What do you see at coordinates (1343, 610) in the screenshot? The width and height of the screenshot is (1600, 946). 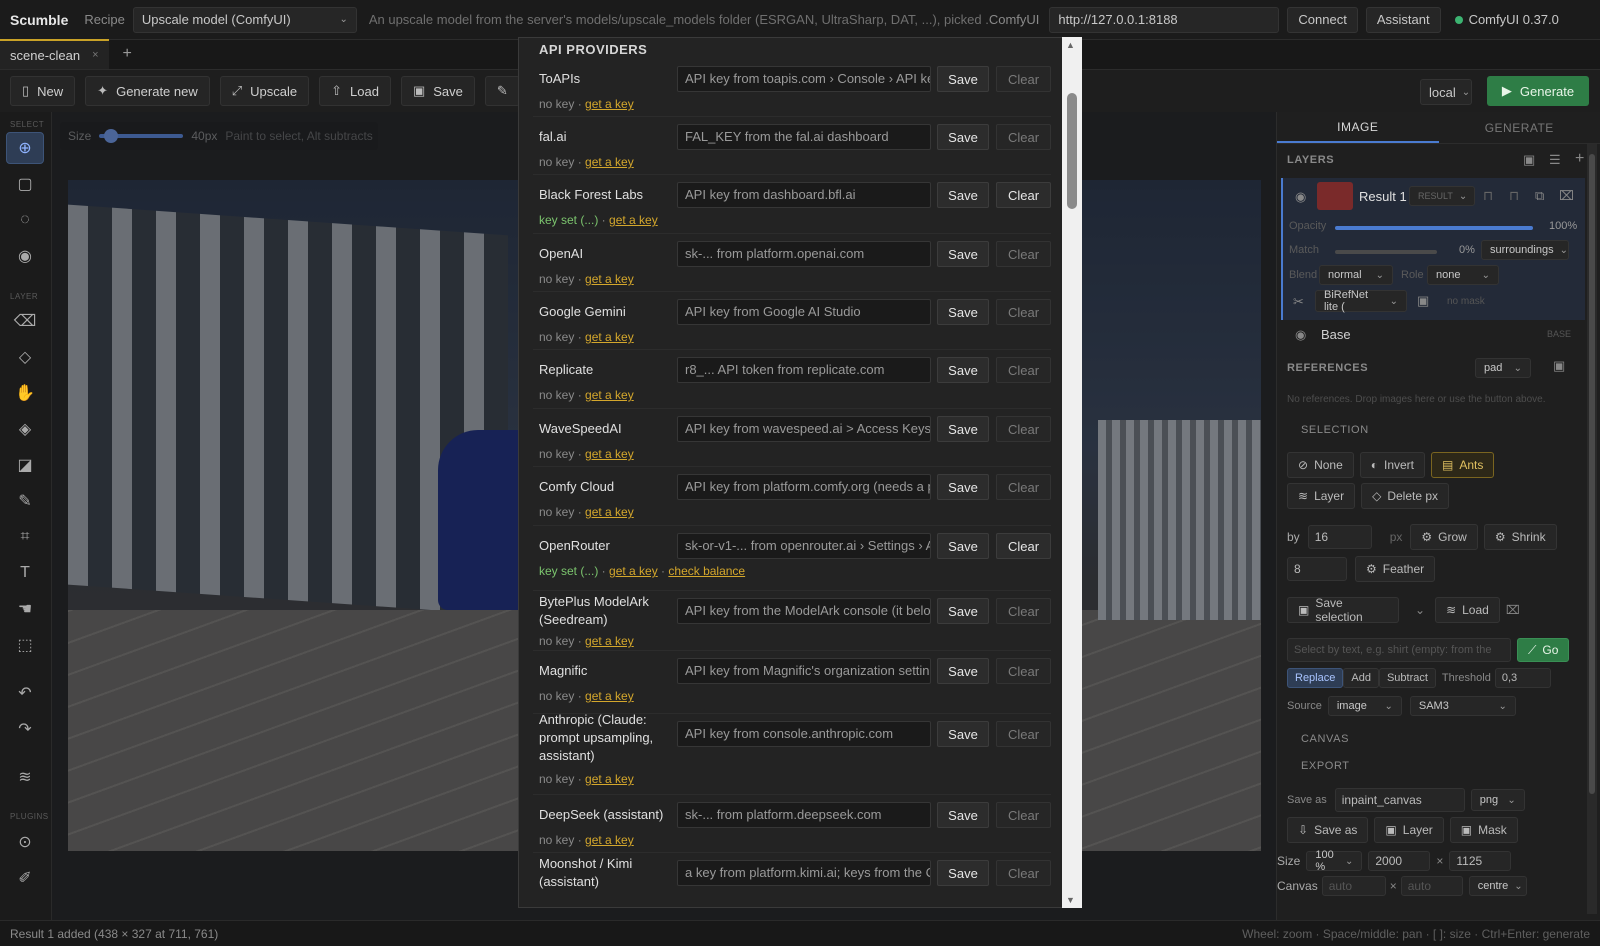 I see `save-selection-button: ▣ Save selection` at bounding box center [1343, 610].